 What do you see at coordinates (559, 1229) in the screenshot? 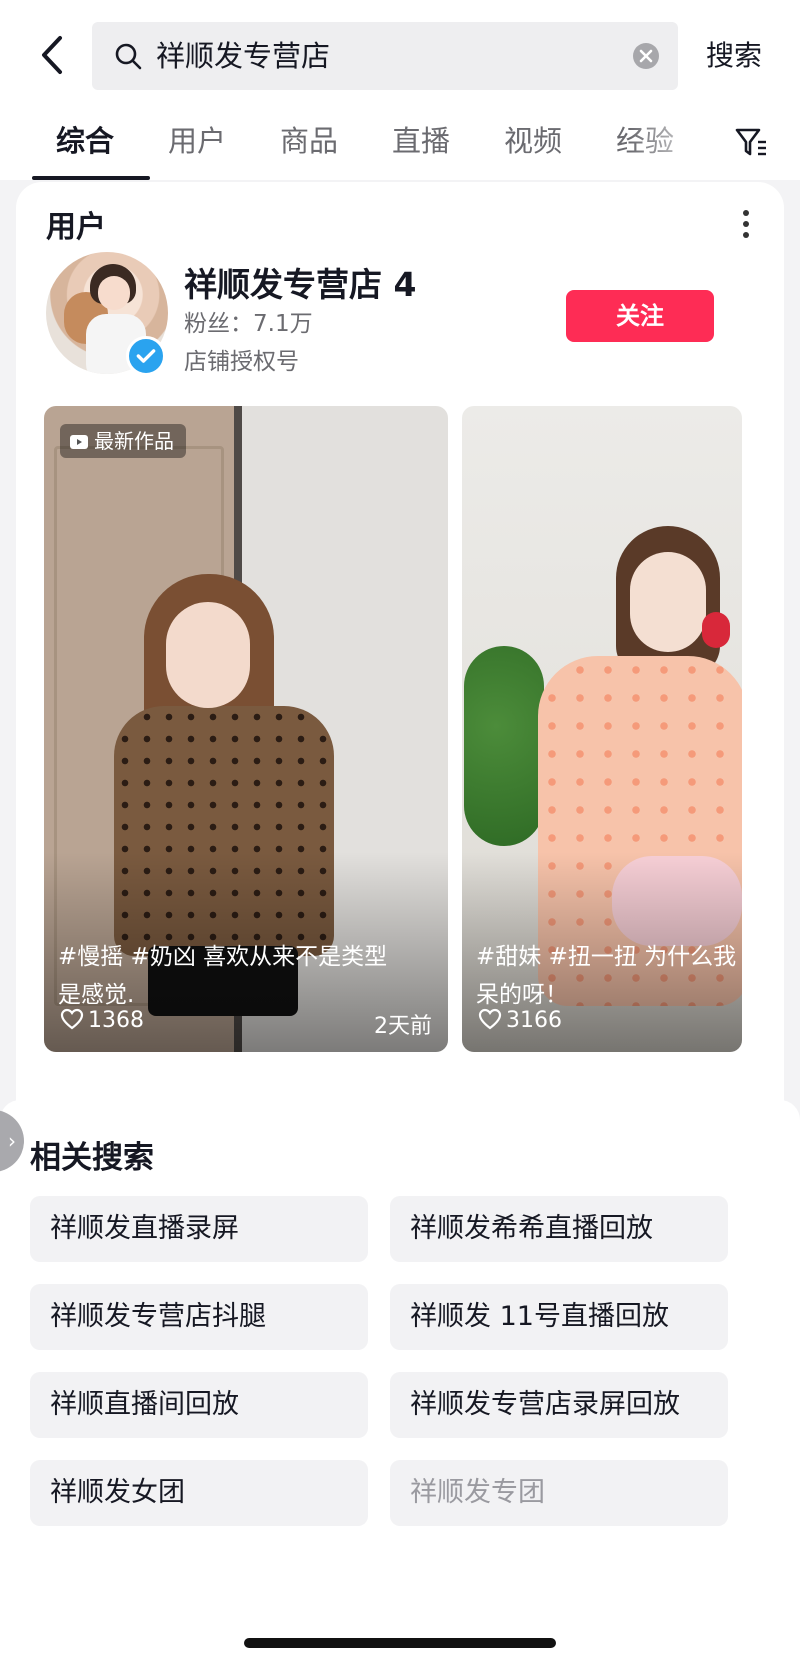
I see `related-search-chip: 祥顺发希希直播回放` at bounding box center [559, 1229].